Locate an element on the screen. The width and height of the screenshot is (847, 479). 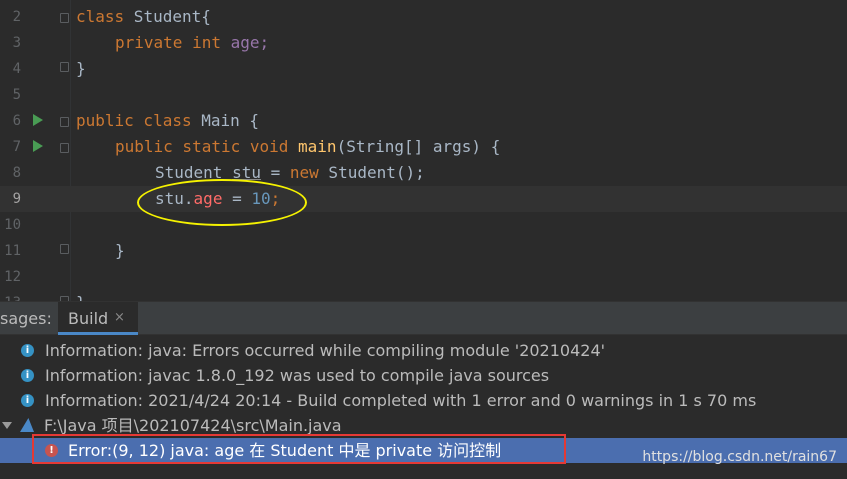
watermark: https://blog.csdn.net/rain67 is located at coordinates (739, 457).